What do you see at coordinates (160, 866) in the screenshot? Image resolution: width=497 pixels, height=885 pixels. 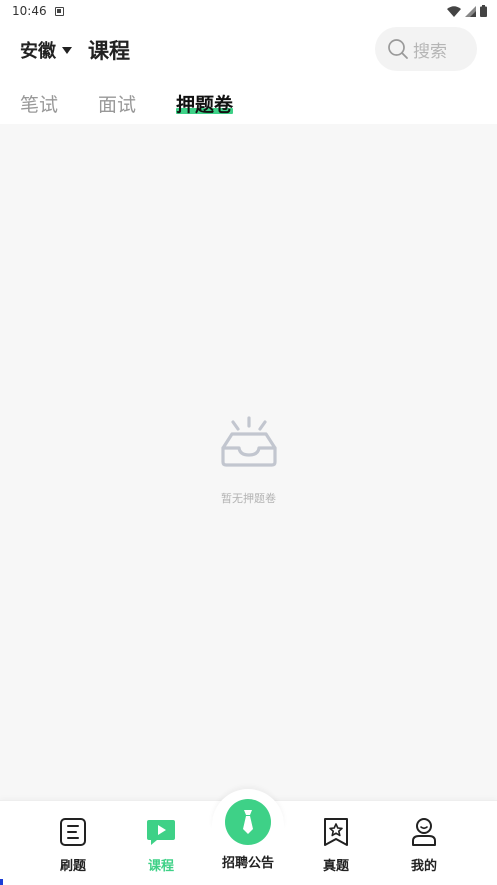 I see `nav-label: 课程` at bounding box center [160, 866].